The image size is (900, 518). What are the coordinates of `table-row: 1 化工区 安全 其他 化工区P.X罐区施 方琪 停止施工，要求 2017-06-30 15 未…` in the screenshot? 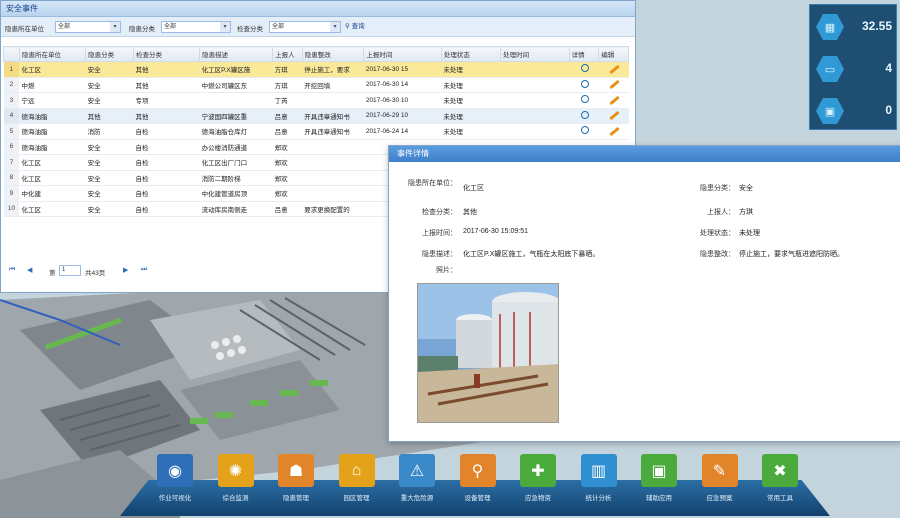 It's located at (316, 69).